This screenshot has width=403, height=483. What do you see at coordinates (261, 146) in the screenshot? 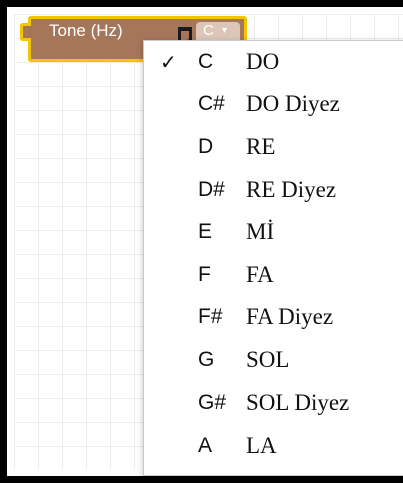
I see `menu-item-name: RE` at bounding box center [261, 146].